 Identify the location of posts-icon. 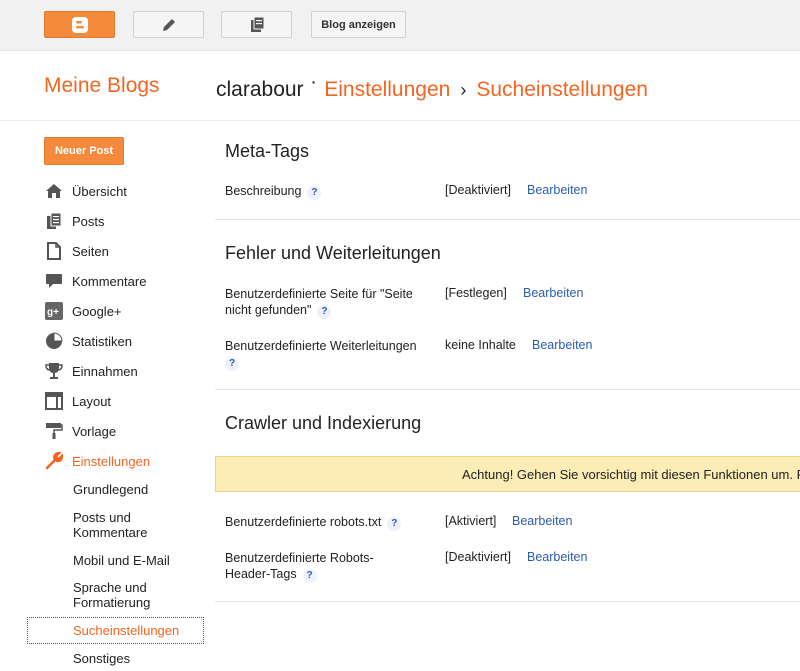
(54, 221).